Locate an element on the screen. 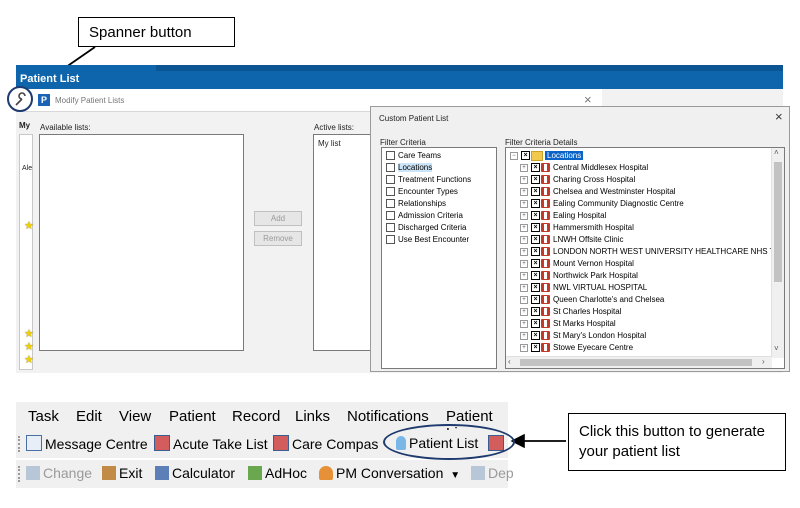 This screenshot has height=508, width=800. spanner-button is located at coordinates (20, 99).